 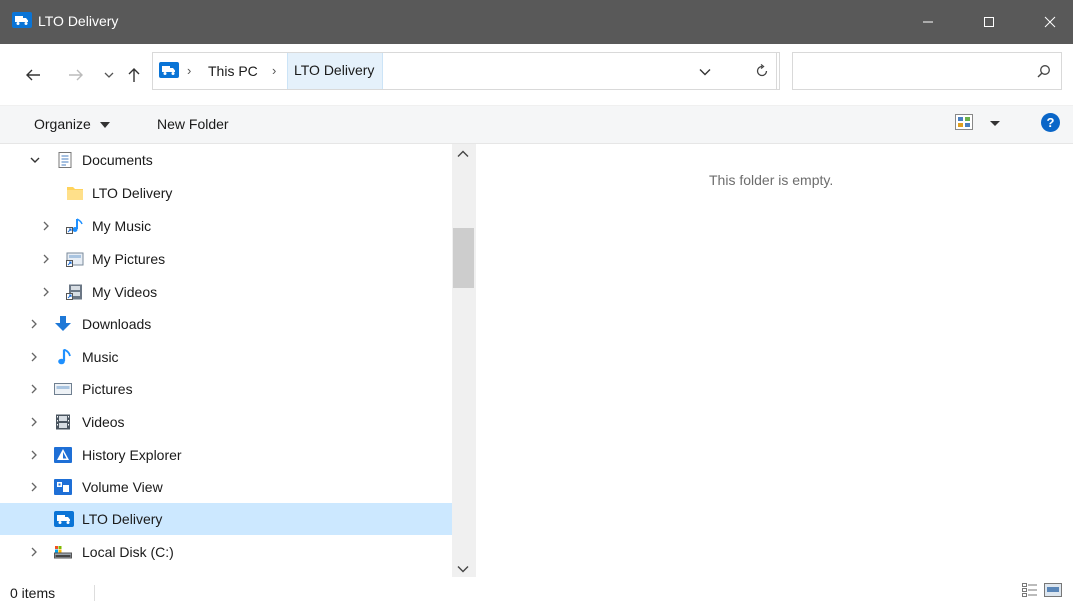 What do you see at coordinates (104, 125) in the screenshot?
I see `caret-down-icon` at bounding box center [104, 125].